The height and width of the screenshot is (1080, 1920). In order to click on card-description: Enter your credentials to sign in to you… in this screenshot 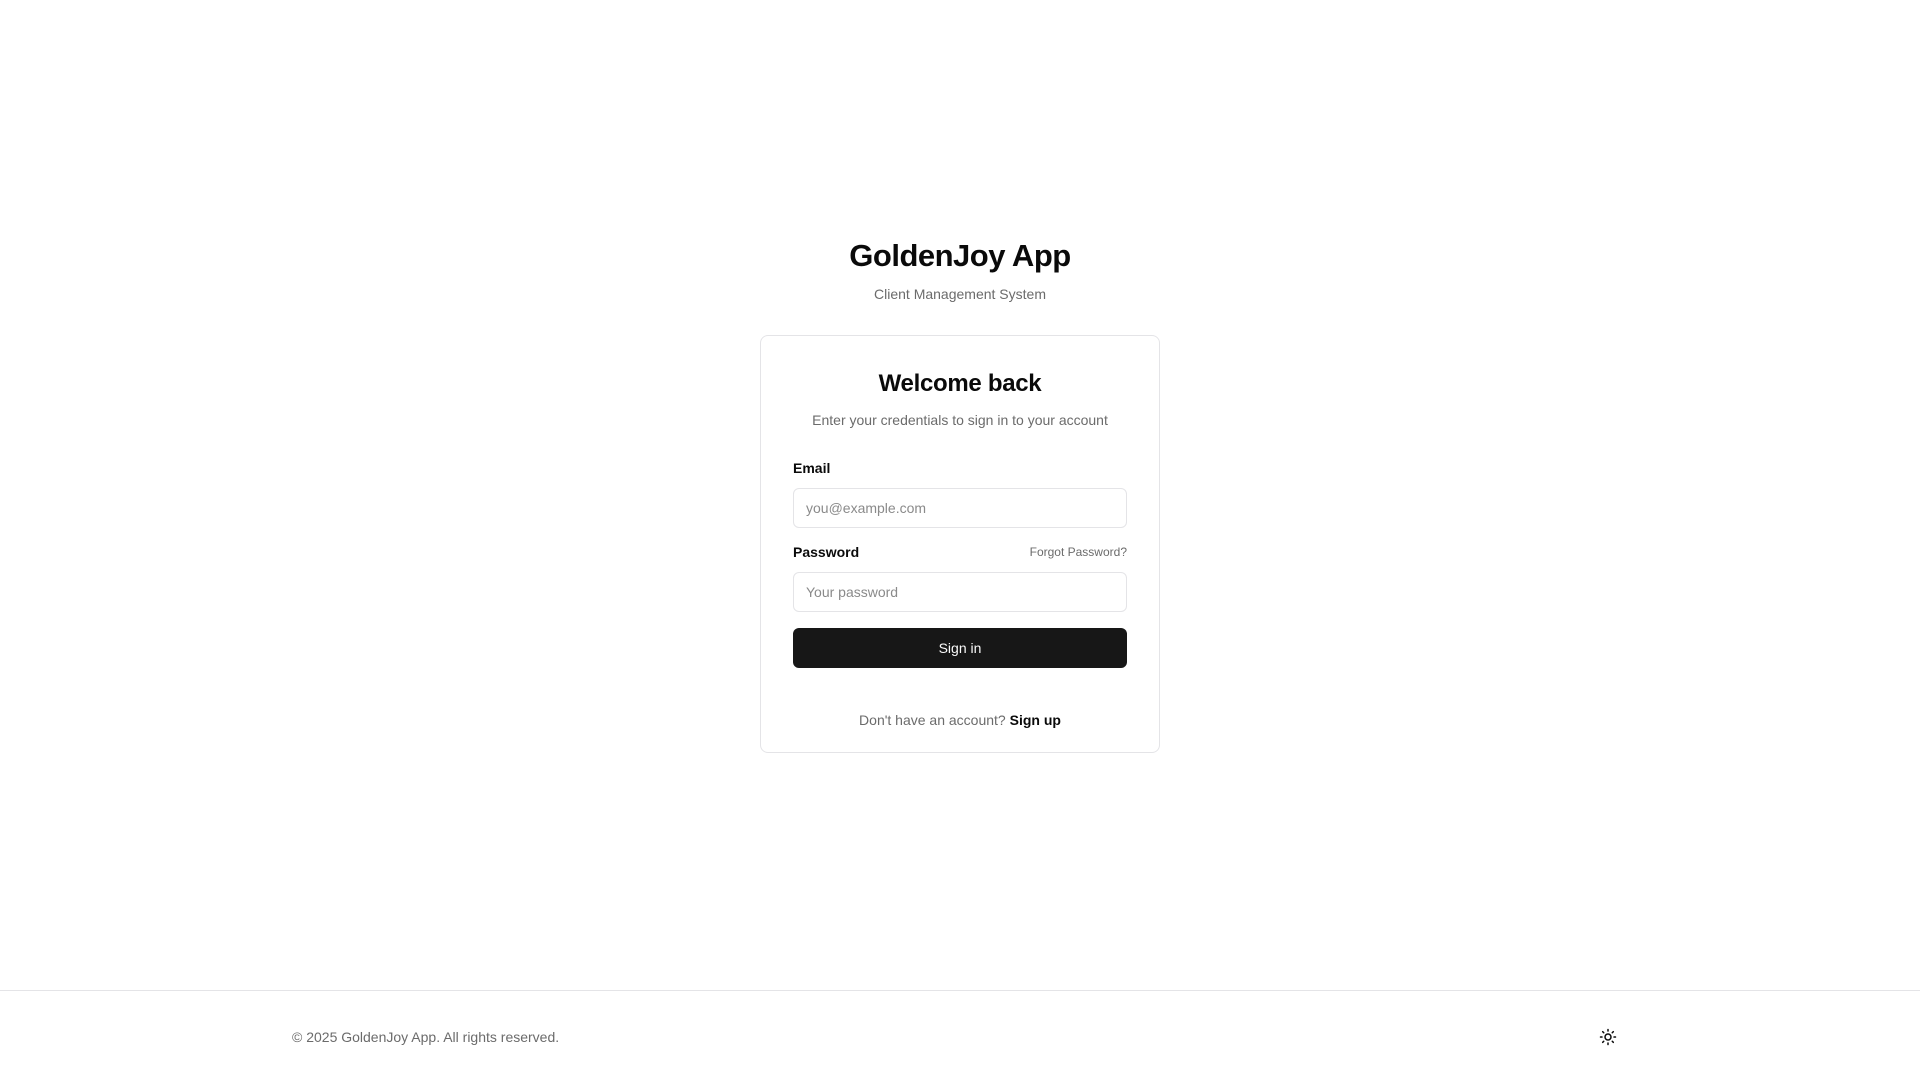, I will do `click(960, 420)`.